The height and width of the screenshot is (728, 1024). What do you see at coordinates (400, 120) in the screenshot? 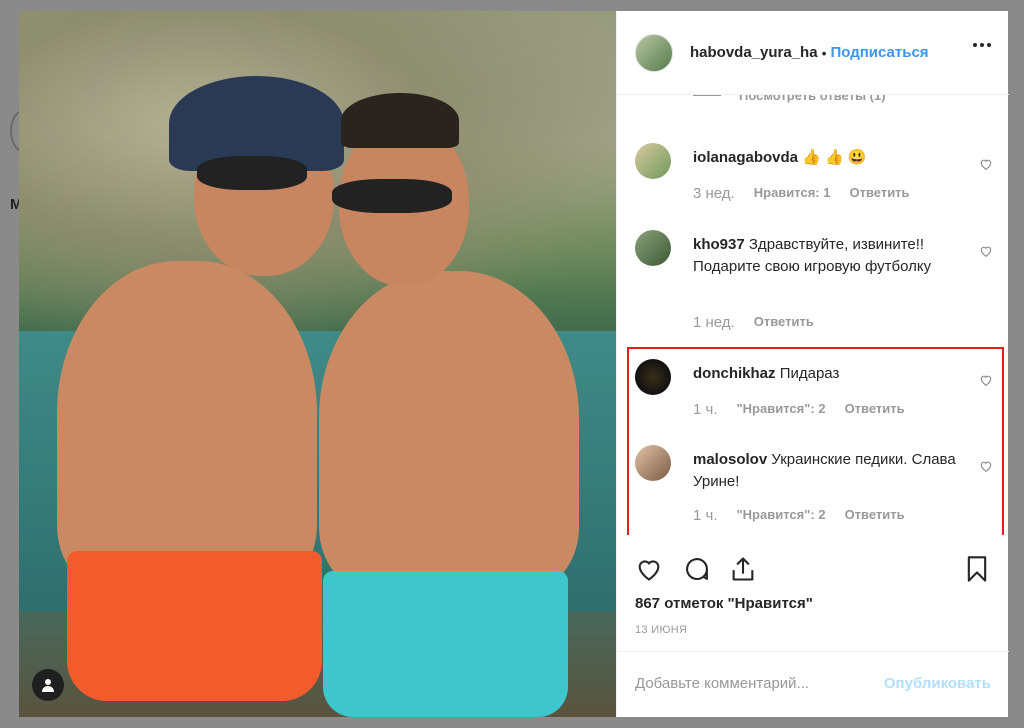
I see `photo-hair` at bounding box center [400, 120].